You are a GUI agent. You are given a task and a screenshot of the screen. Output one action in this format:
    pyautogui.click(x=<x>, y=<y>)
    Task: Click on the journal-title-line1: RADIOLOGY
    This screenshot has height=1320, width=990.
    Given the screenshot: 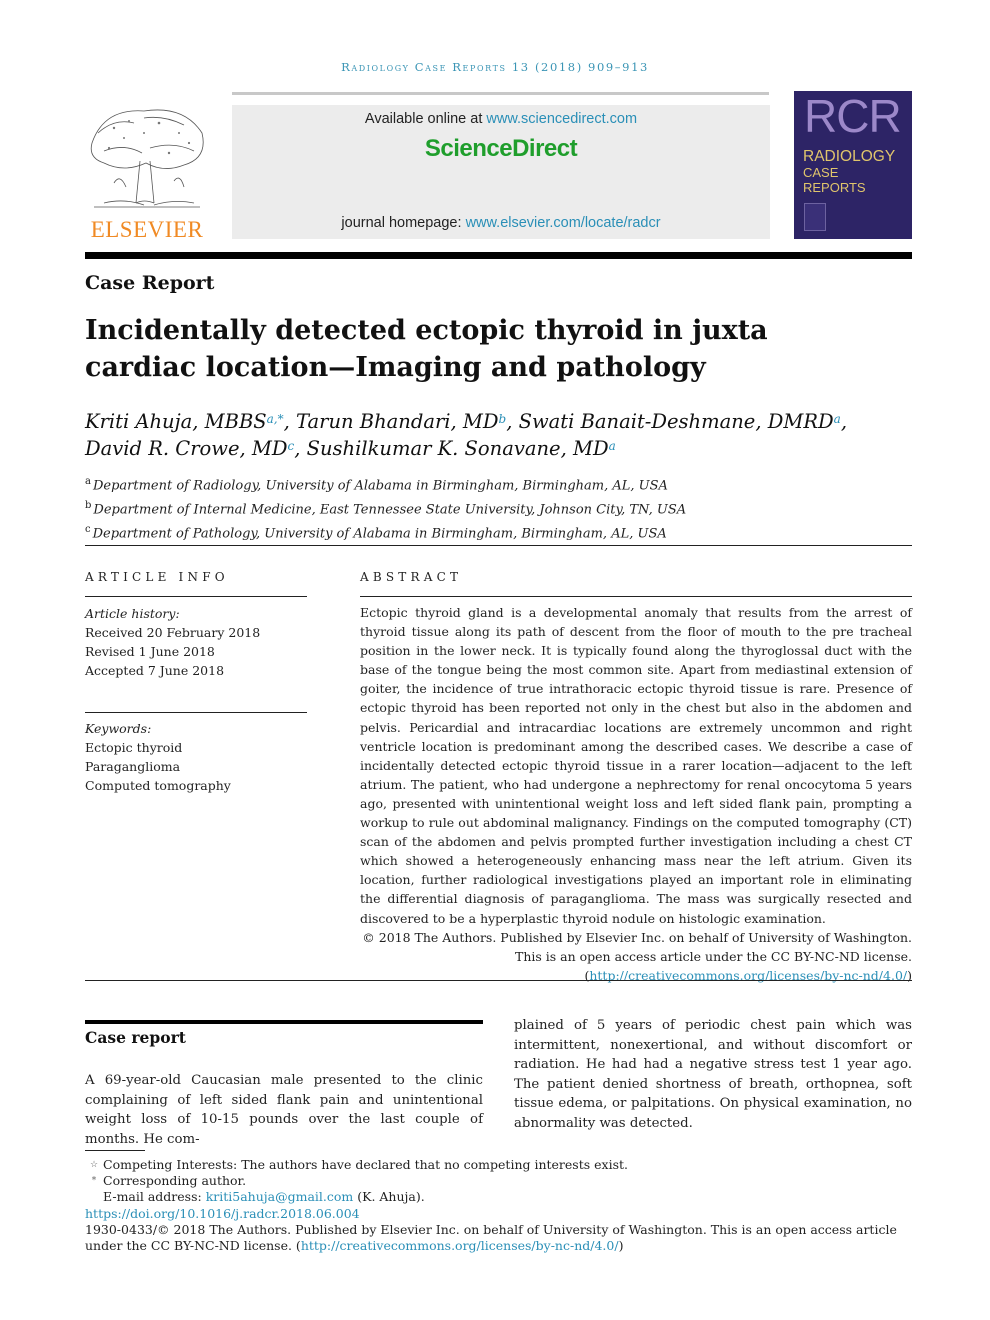 What is the action you would take?
    pyautogui.click(x=849, y=156)
    